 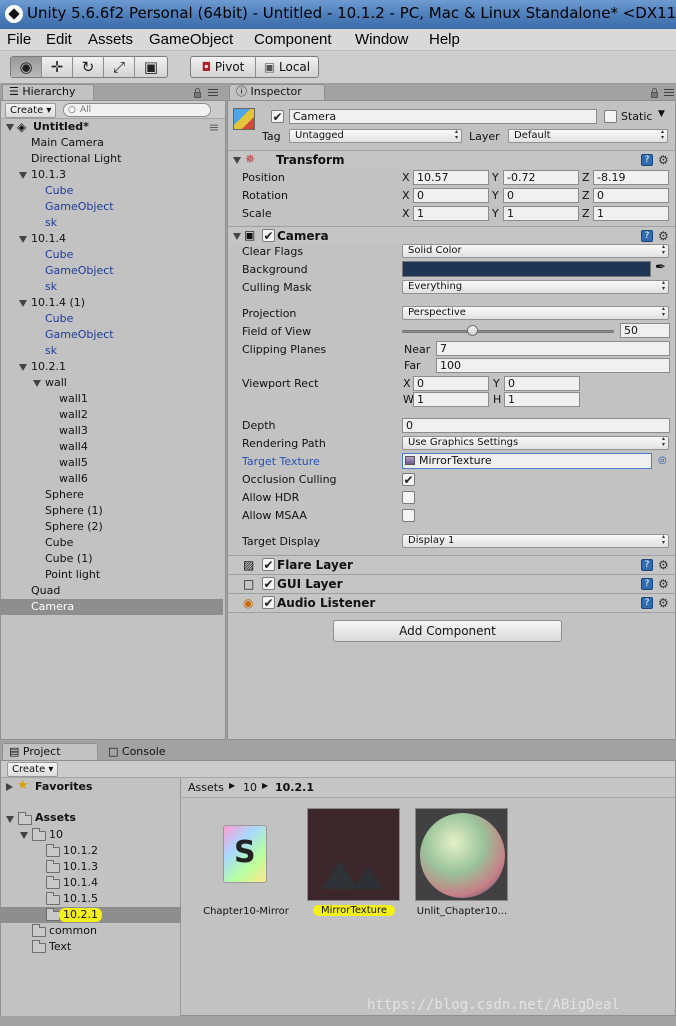 What do you see at coordinates (26, 67) in the screenshot?
I see `view-tool-button: ◉` at bounding box center [26, 67].